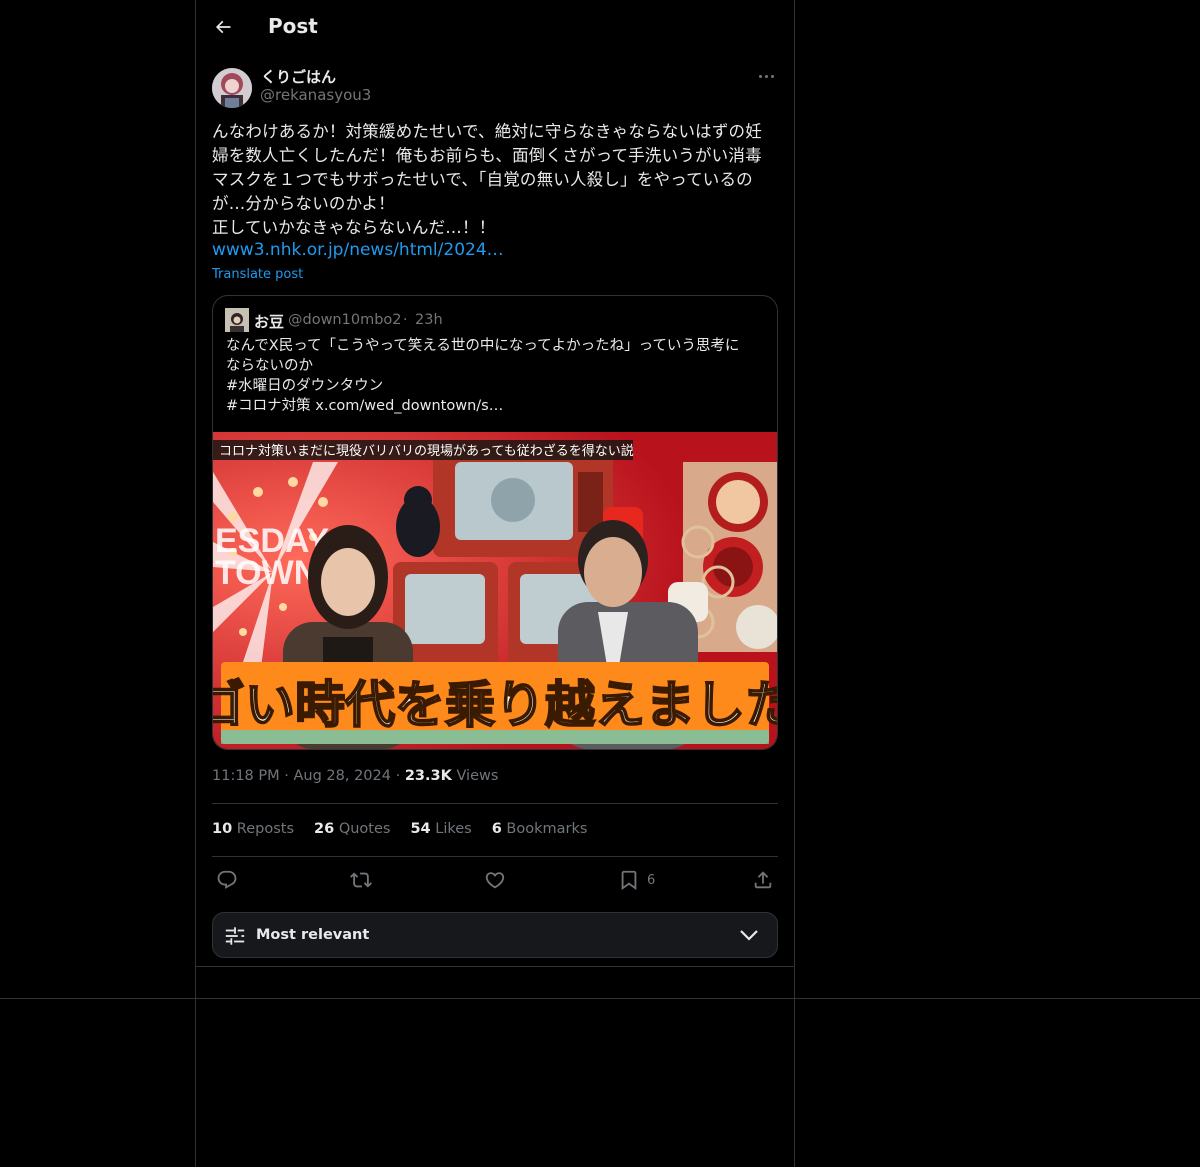  I want to click on sort-label: Most relevant, so click(313, 935).